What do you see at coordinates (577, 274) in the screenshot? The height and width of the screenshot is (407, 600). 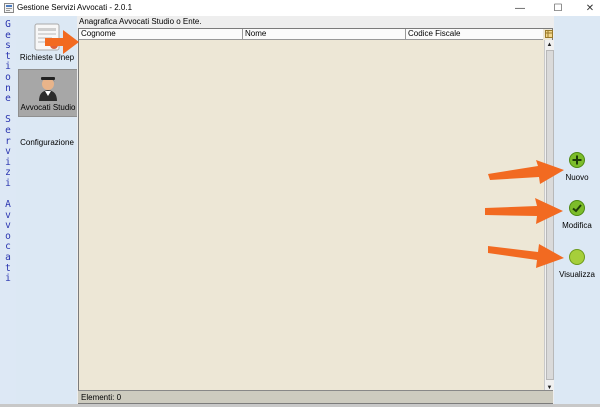 I see `view-button-label: Visualizza` at bounding box center [577, 274].